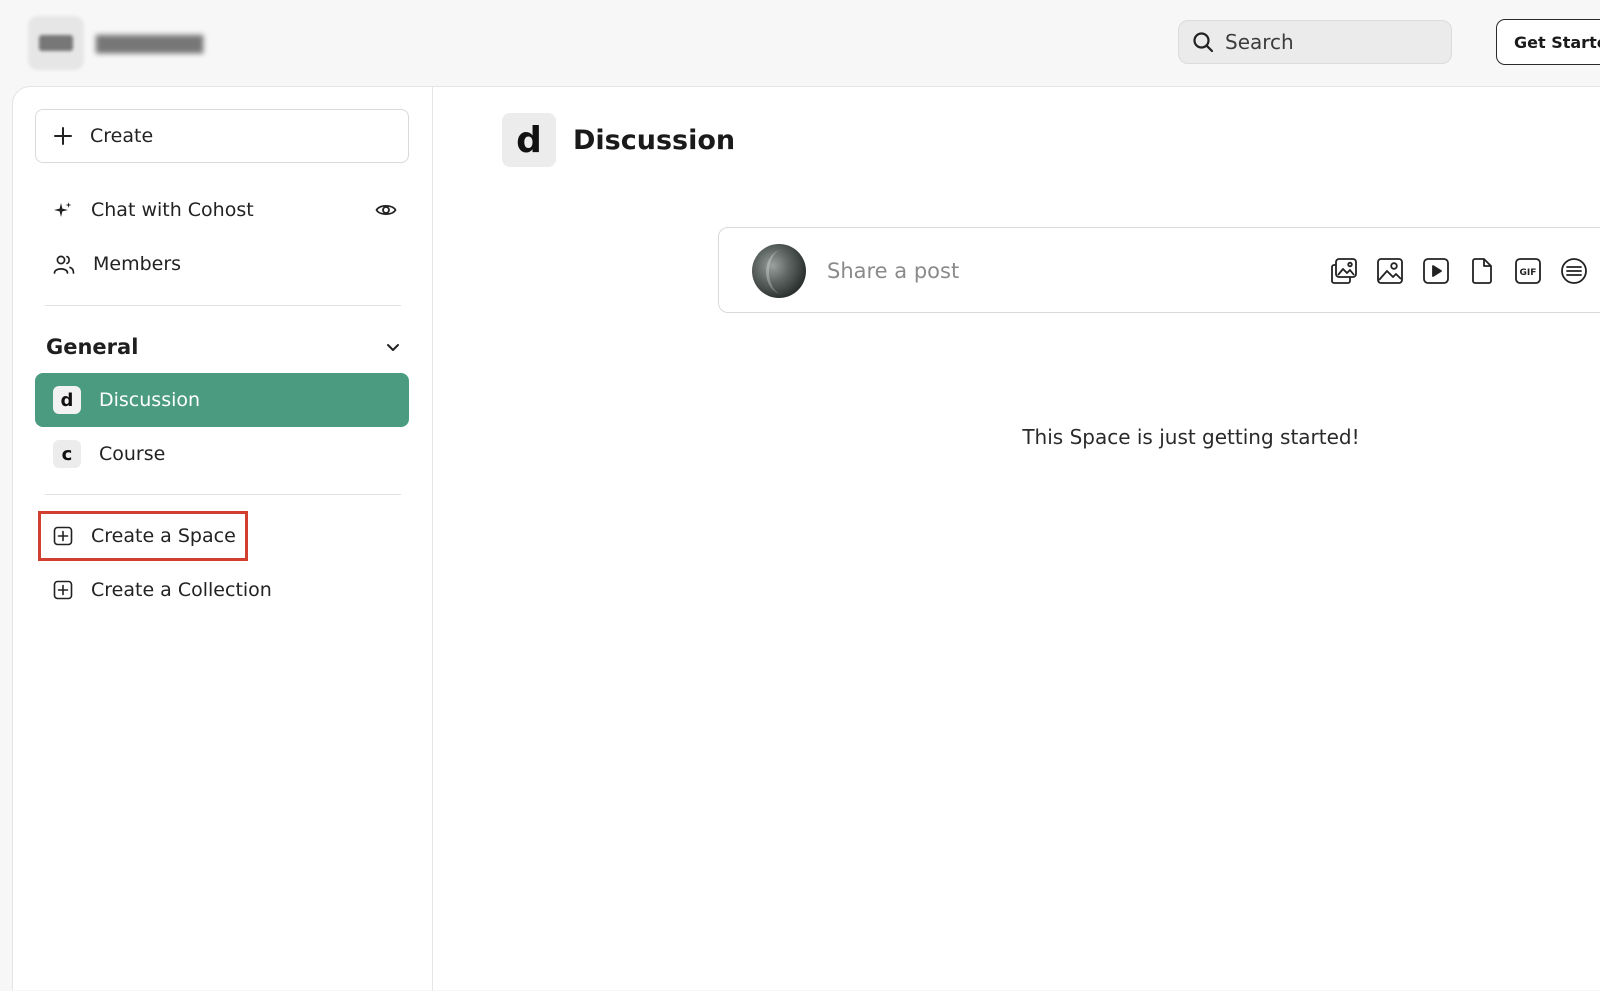 This screenshot has height=991, width=1600. I want to click on sidebar-item-members: Members, so click(222, 264).